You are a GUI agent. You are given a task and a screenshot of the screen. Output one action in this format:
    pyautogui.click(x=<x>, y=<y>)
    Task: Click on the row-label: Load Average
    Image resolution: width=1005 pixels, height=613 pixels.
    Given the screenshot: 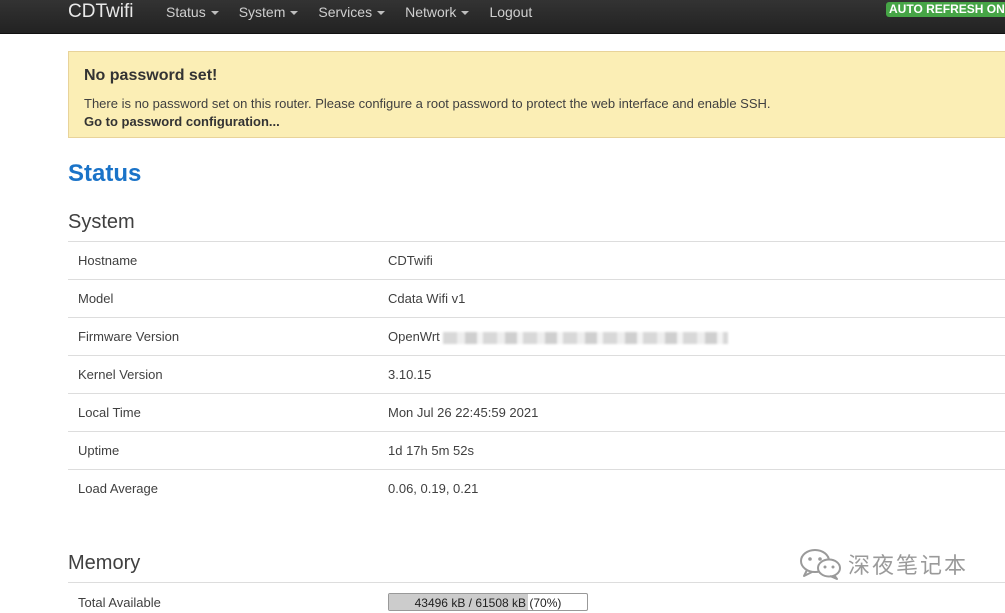 What is the action you would take?
    pyautogui.click(x=118, y=488)
    